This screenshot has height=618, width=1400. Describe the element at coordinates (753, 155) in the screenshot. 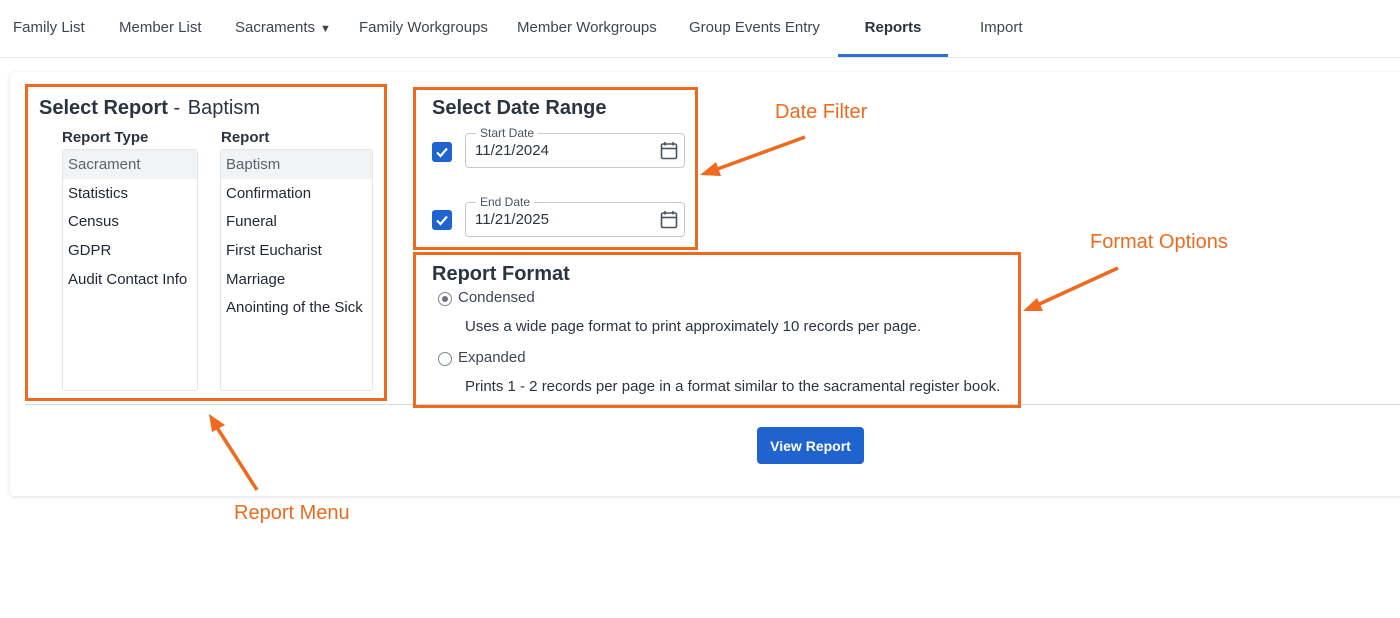

I see `date-filter-arrow` at that location.